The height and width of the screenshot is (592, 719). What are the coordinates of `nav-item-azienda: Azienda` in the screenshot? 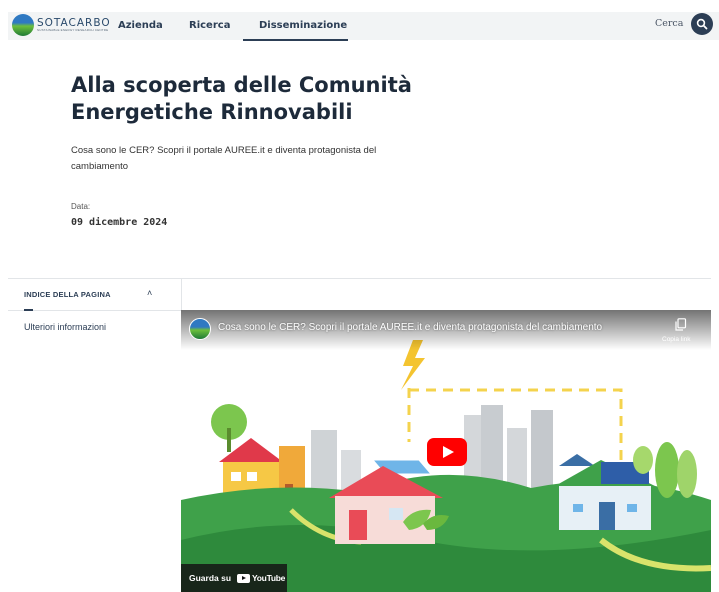 It's located at (140, 26).